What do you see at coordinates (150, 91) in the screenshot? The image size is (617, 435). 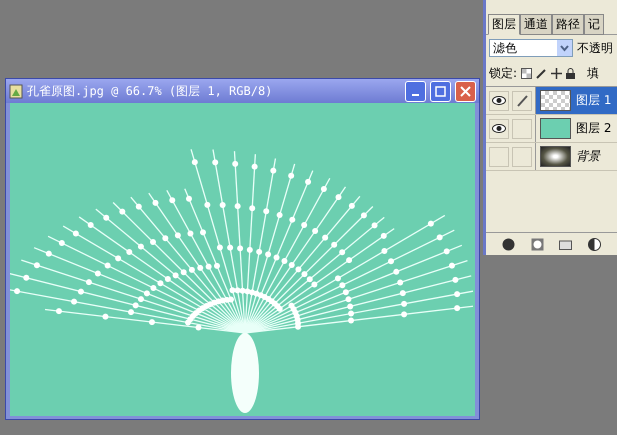 I see `window-title: 孔雀原图.jpg @ 66.7% (图层 1, RGB/8)` at bounding box center [150, 91].